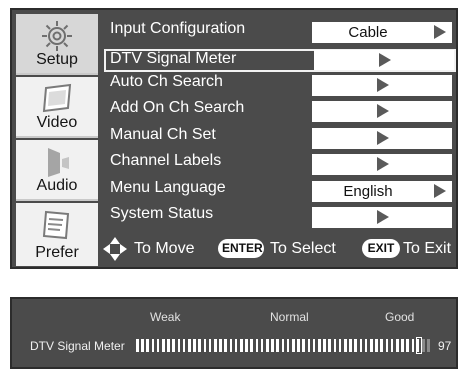 Image resolution: width=460 pixels, height=372 pixels. Describe the element at coordinates (57, 36) in the screenshot. I see `gear-icon` at that location.